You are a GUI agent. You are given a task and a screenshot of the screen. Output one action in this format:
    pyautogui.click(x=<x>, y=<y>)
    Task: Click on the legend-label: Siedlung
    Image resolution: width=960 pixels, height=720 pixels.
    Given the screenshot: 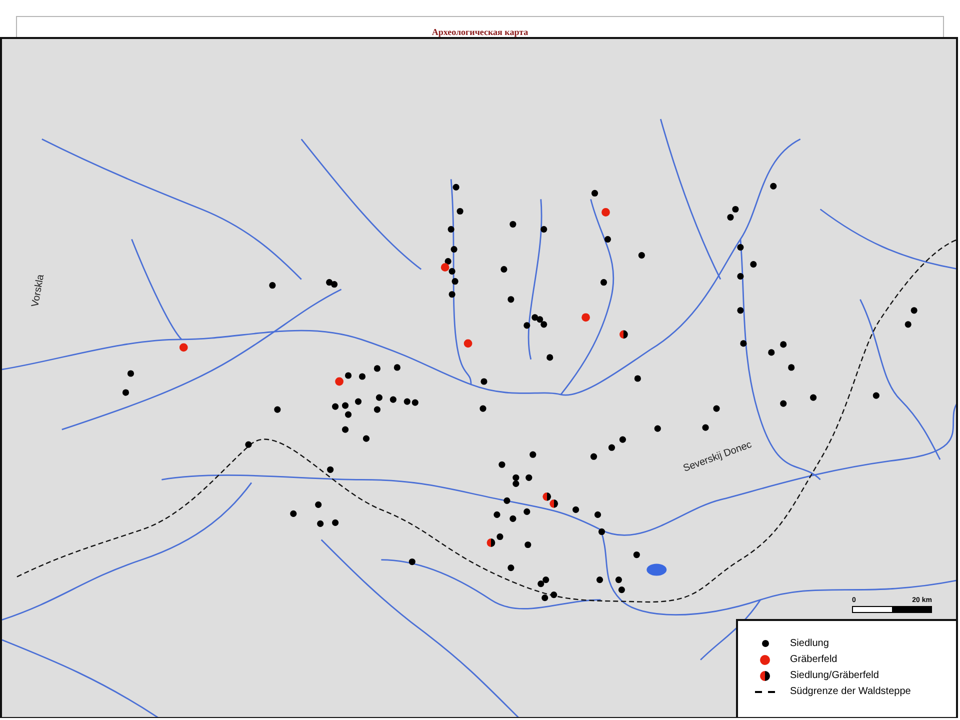 What is the action you would take?
    pyautogui.click(x=809, y=643)
    